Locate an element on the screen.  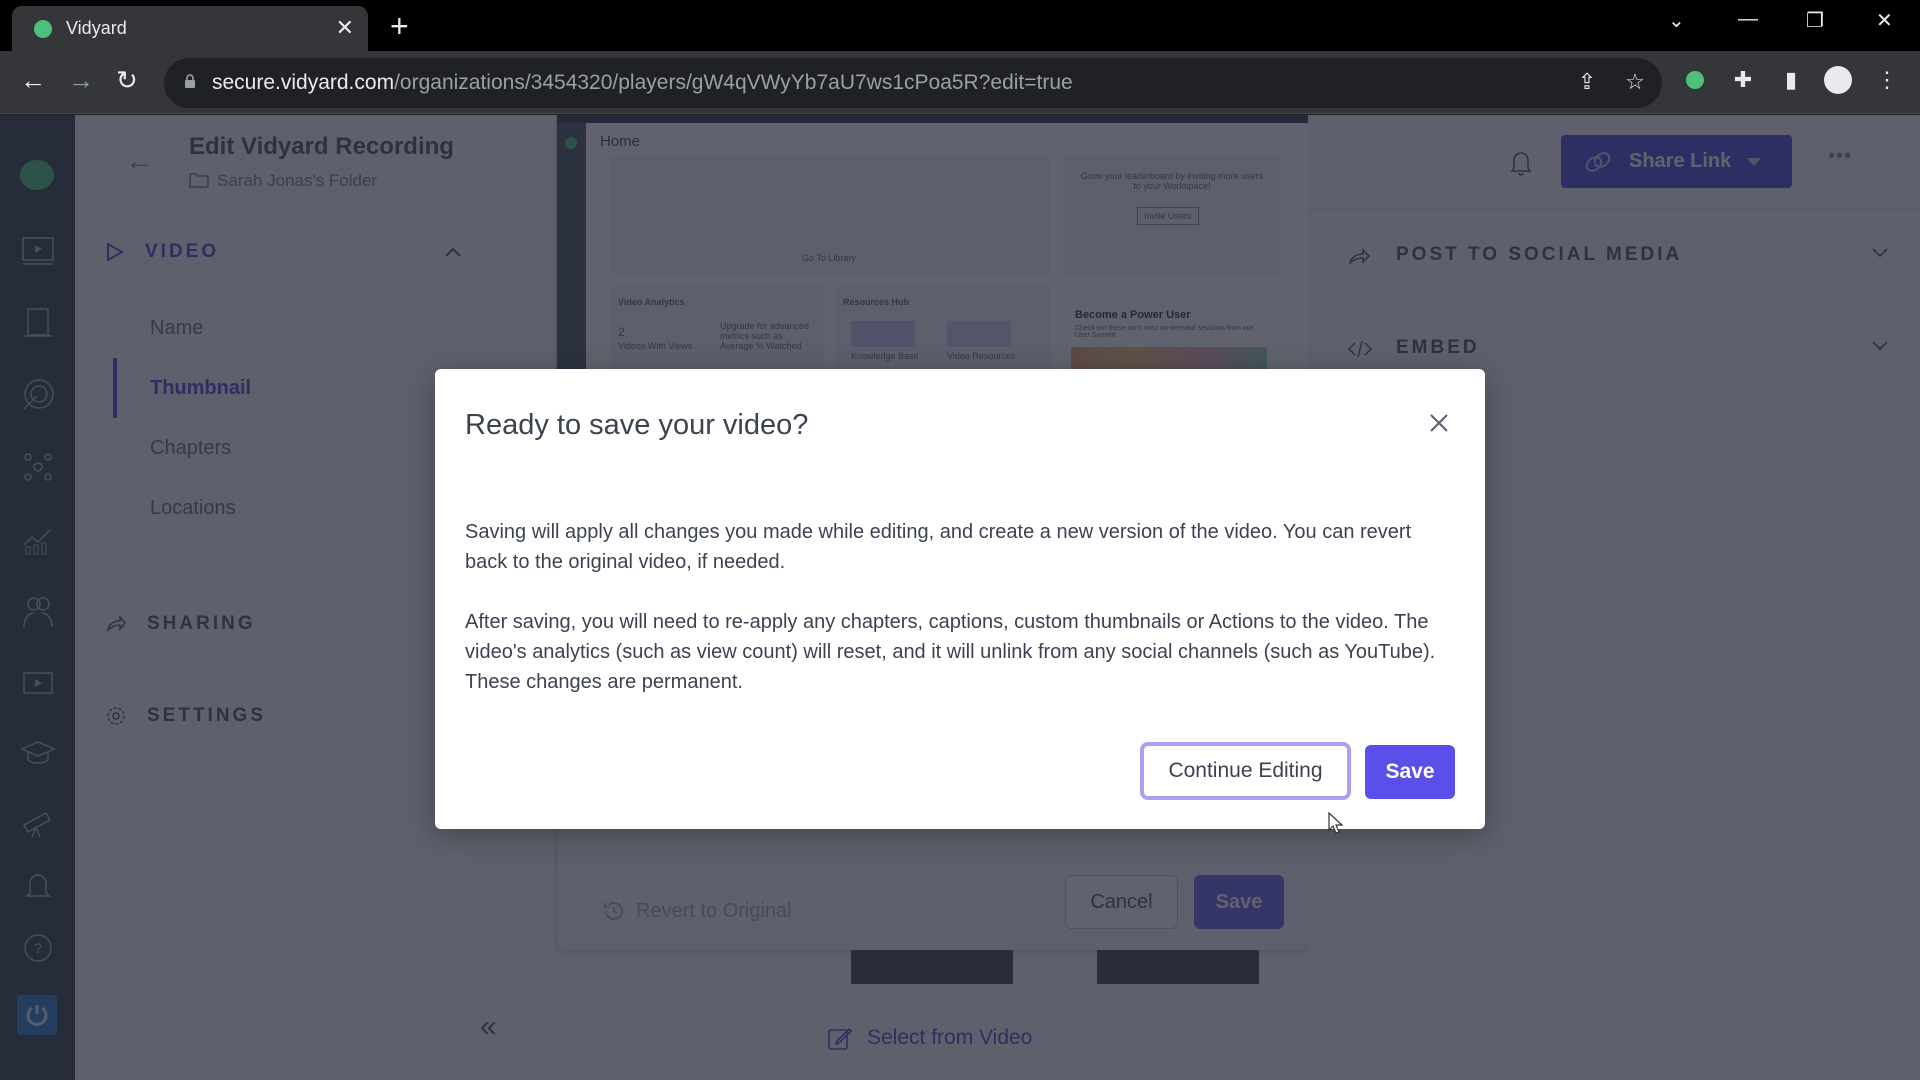
save-button: Save is located at coordinates (1410, 772).